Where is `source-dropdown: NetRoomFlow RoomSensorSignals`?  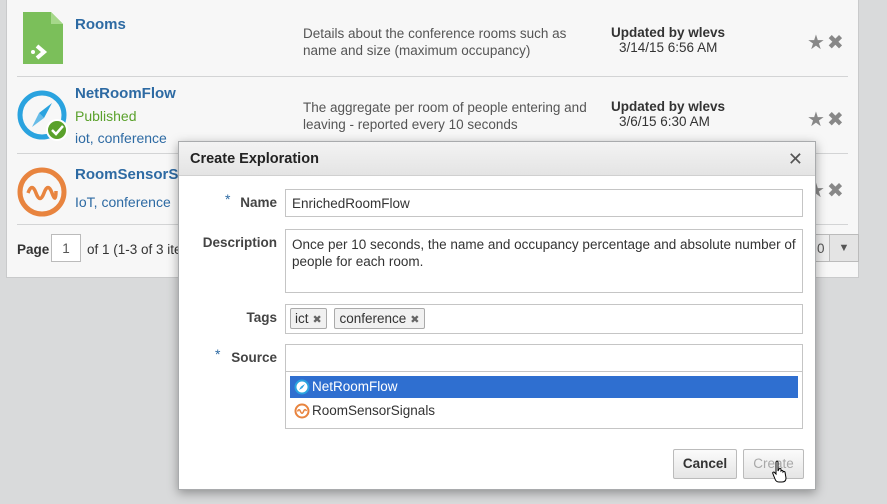 source-dropdown: NetRoomFlow RoomSensorSignals is located at coordinates (544, 400).